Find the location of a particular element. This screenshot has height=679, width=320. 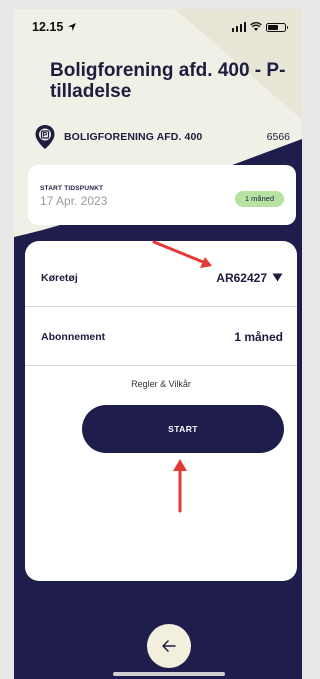

vehicle-label: Køretøj is located at coordinates (59, 277).